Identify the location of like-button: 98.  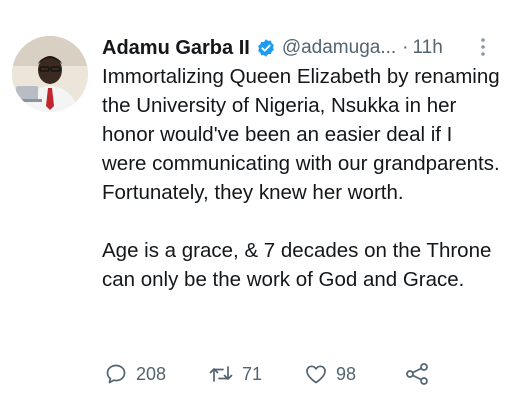
(330, 374).